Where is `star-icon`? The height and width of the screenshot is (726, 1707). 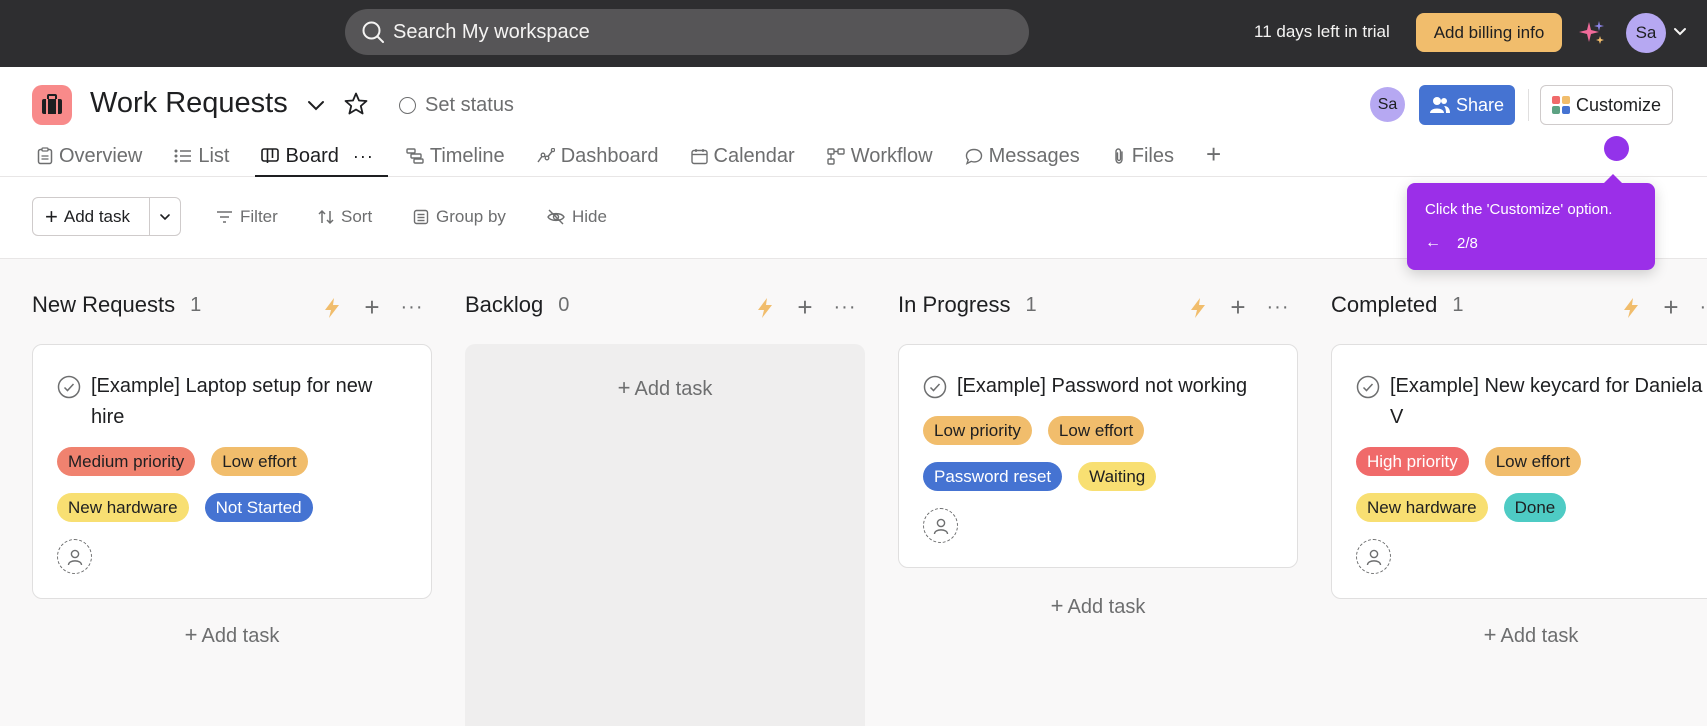
star-icon is located at coordinates (356, 106).